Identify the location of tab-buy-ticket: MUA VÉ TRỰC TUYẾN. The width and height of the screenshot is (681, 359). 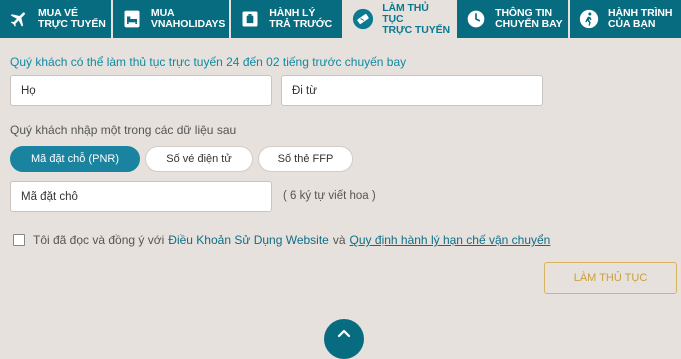
(56, 19).